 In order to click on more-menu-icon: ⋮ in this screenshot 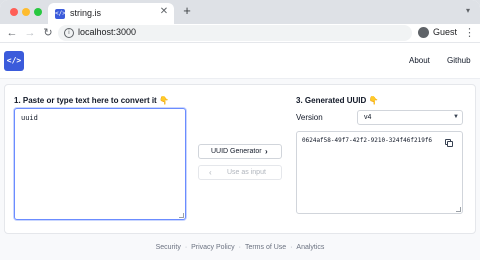, I will do `click(469, 33)`.